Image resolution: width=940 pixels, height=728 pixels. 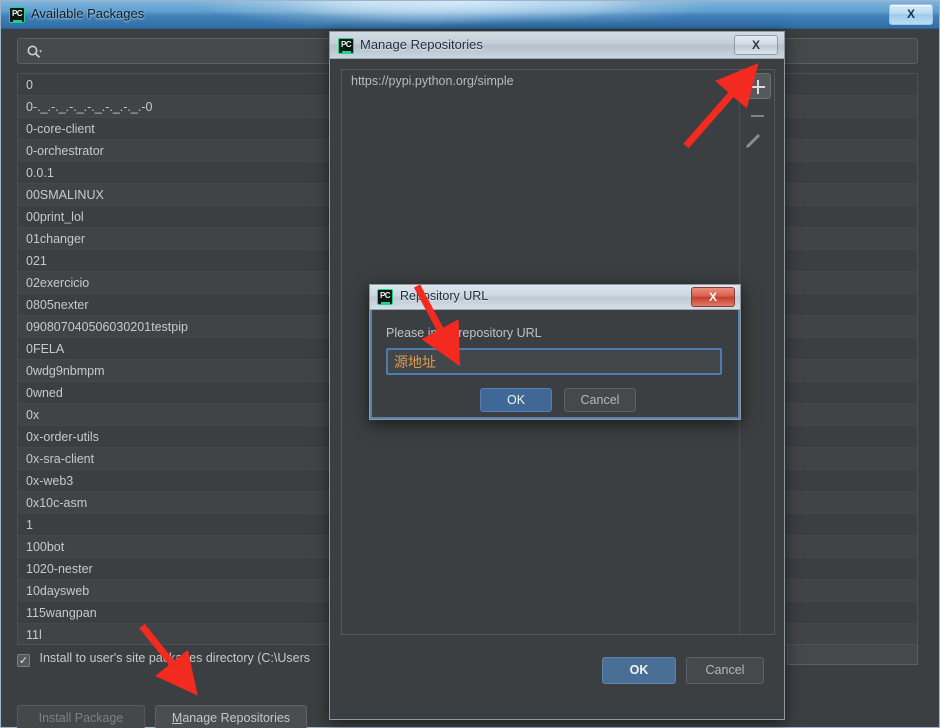 I want to click on url-dialog-title: Repository URL, so click(x=444, y=296).